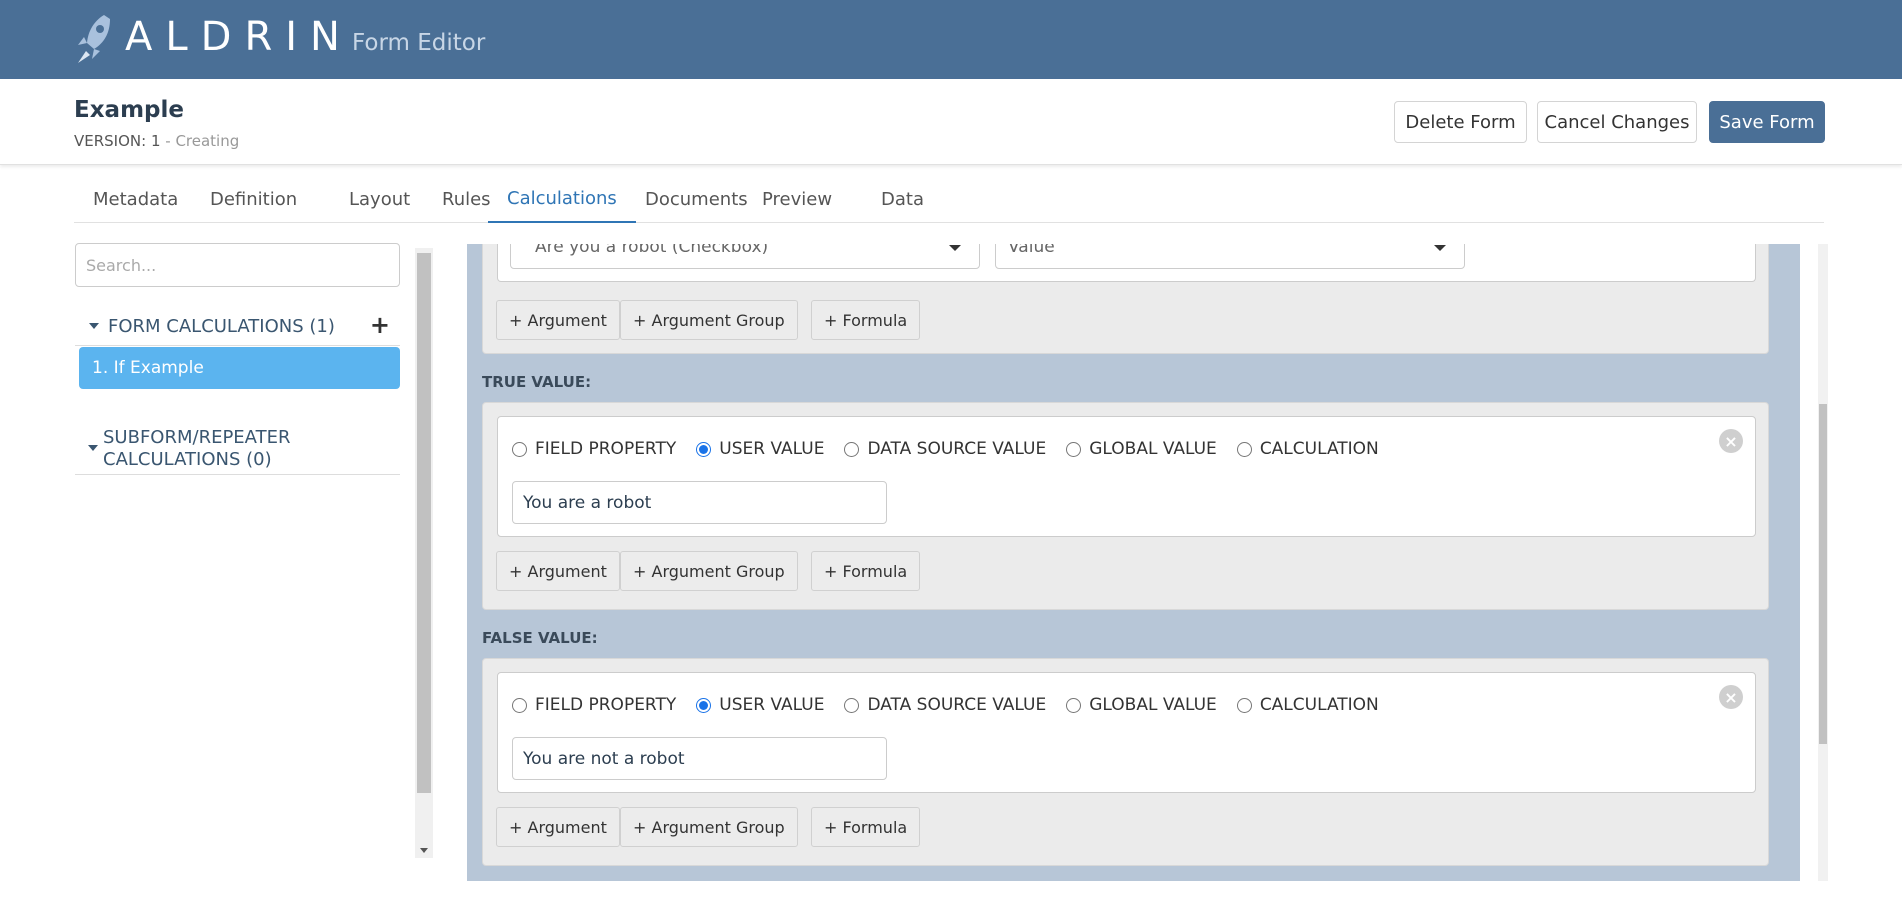  What do you see at coordinates (200, 141) in the screenshot?
I see `version-status: - Creating` at bounding box center [200, 141].